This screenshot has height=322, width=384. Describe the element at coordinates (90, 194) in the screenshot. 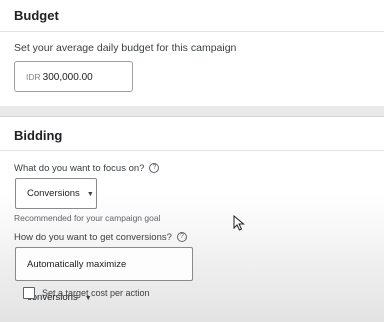

I see `caret-down-icon: ▼` at that location.